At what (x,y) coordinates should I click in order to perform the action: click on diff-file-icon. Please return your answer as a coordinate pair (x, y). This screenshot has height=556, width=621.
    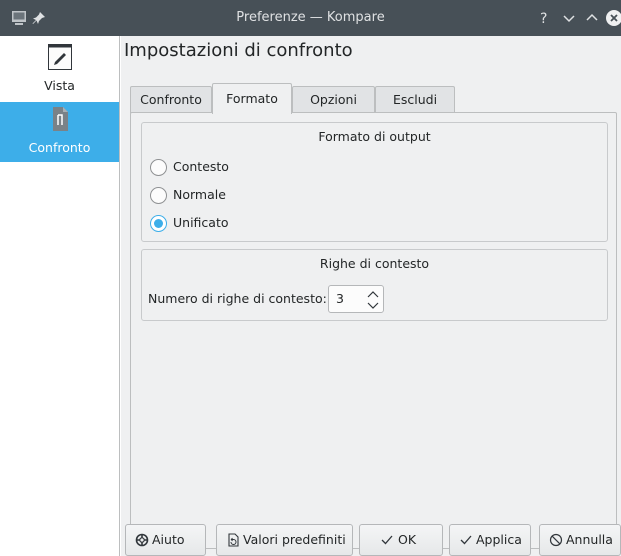
    Looking at the image, I should click on (60, 119).